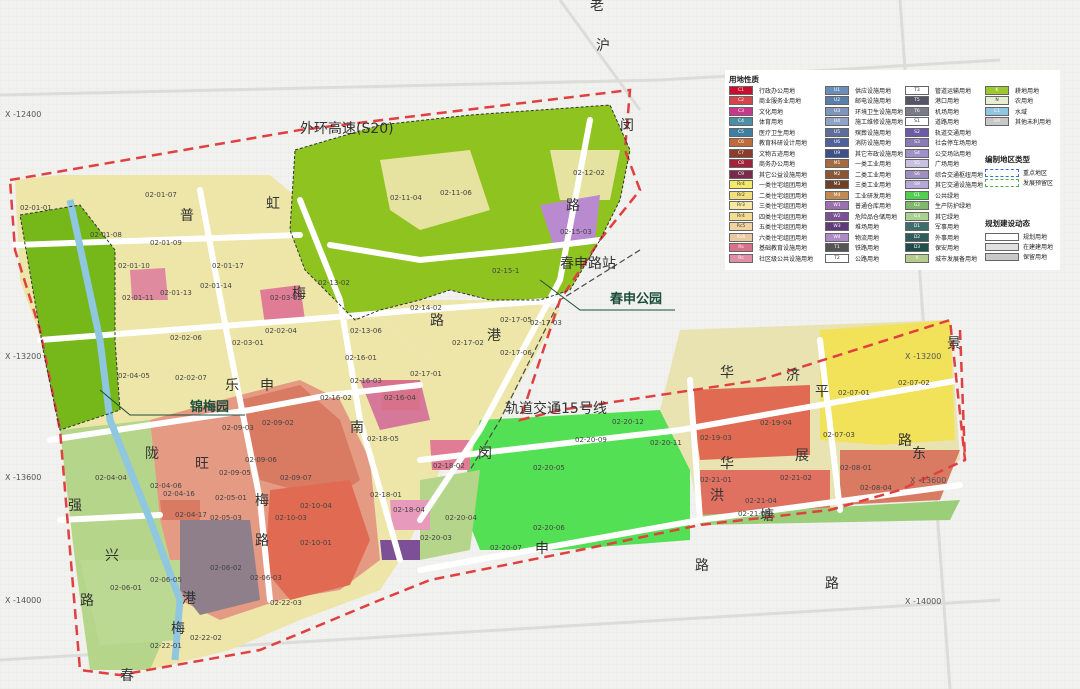 The image size is (1080, 689). Describe the element at coordinates (238, 428) in the screenshot. I see `parcel-label: 02-09-03` at that location.